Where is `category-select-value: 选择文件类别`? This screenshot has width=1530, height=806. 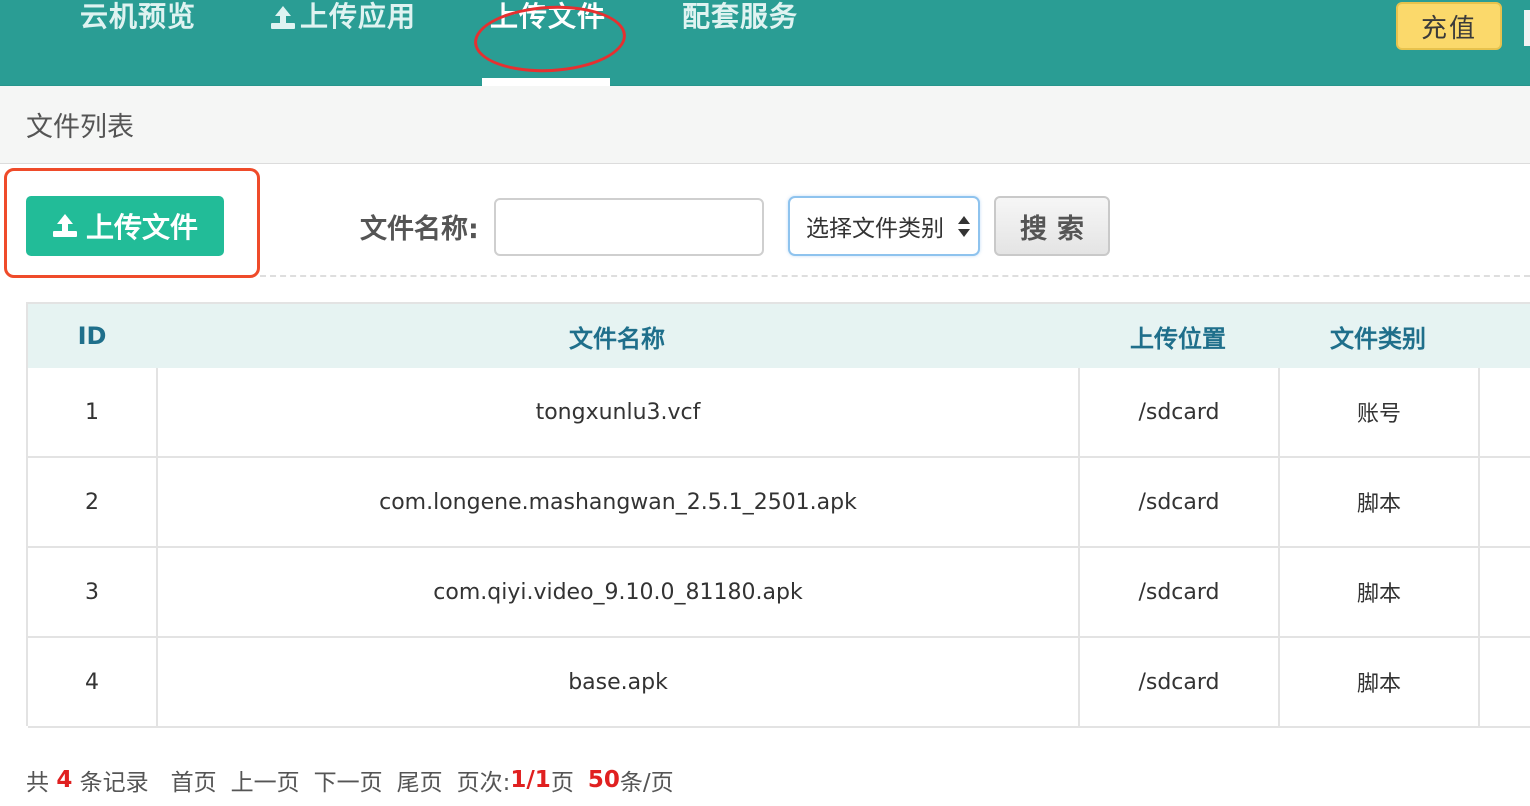 category-select-value: 选择文件类别 is located at coordinates (875, 229).